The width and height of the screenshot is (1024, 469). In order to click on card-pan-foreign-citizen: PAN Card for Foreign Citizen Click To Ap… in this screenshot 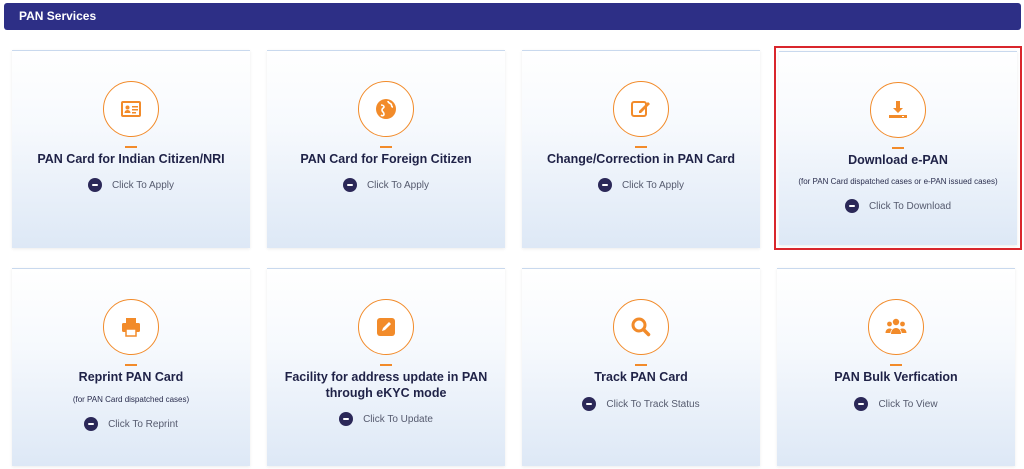, I will do `click(386, 149)`.